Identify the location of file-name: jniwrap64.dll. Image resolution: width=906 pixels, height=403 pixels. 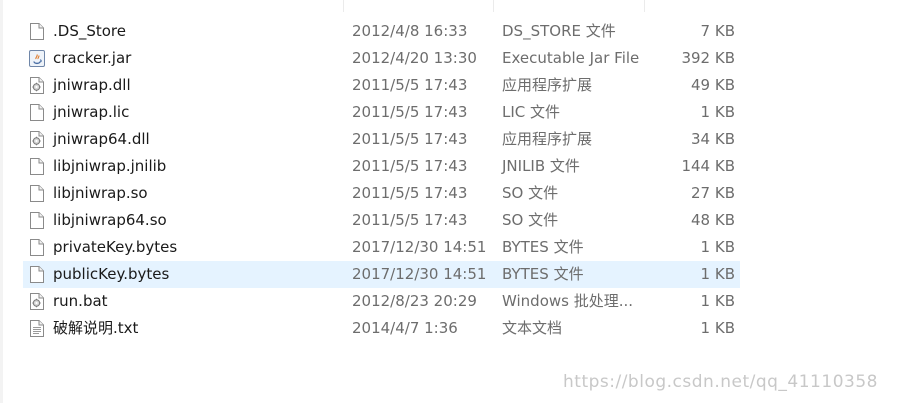
(101, 139).